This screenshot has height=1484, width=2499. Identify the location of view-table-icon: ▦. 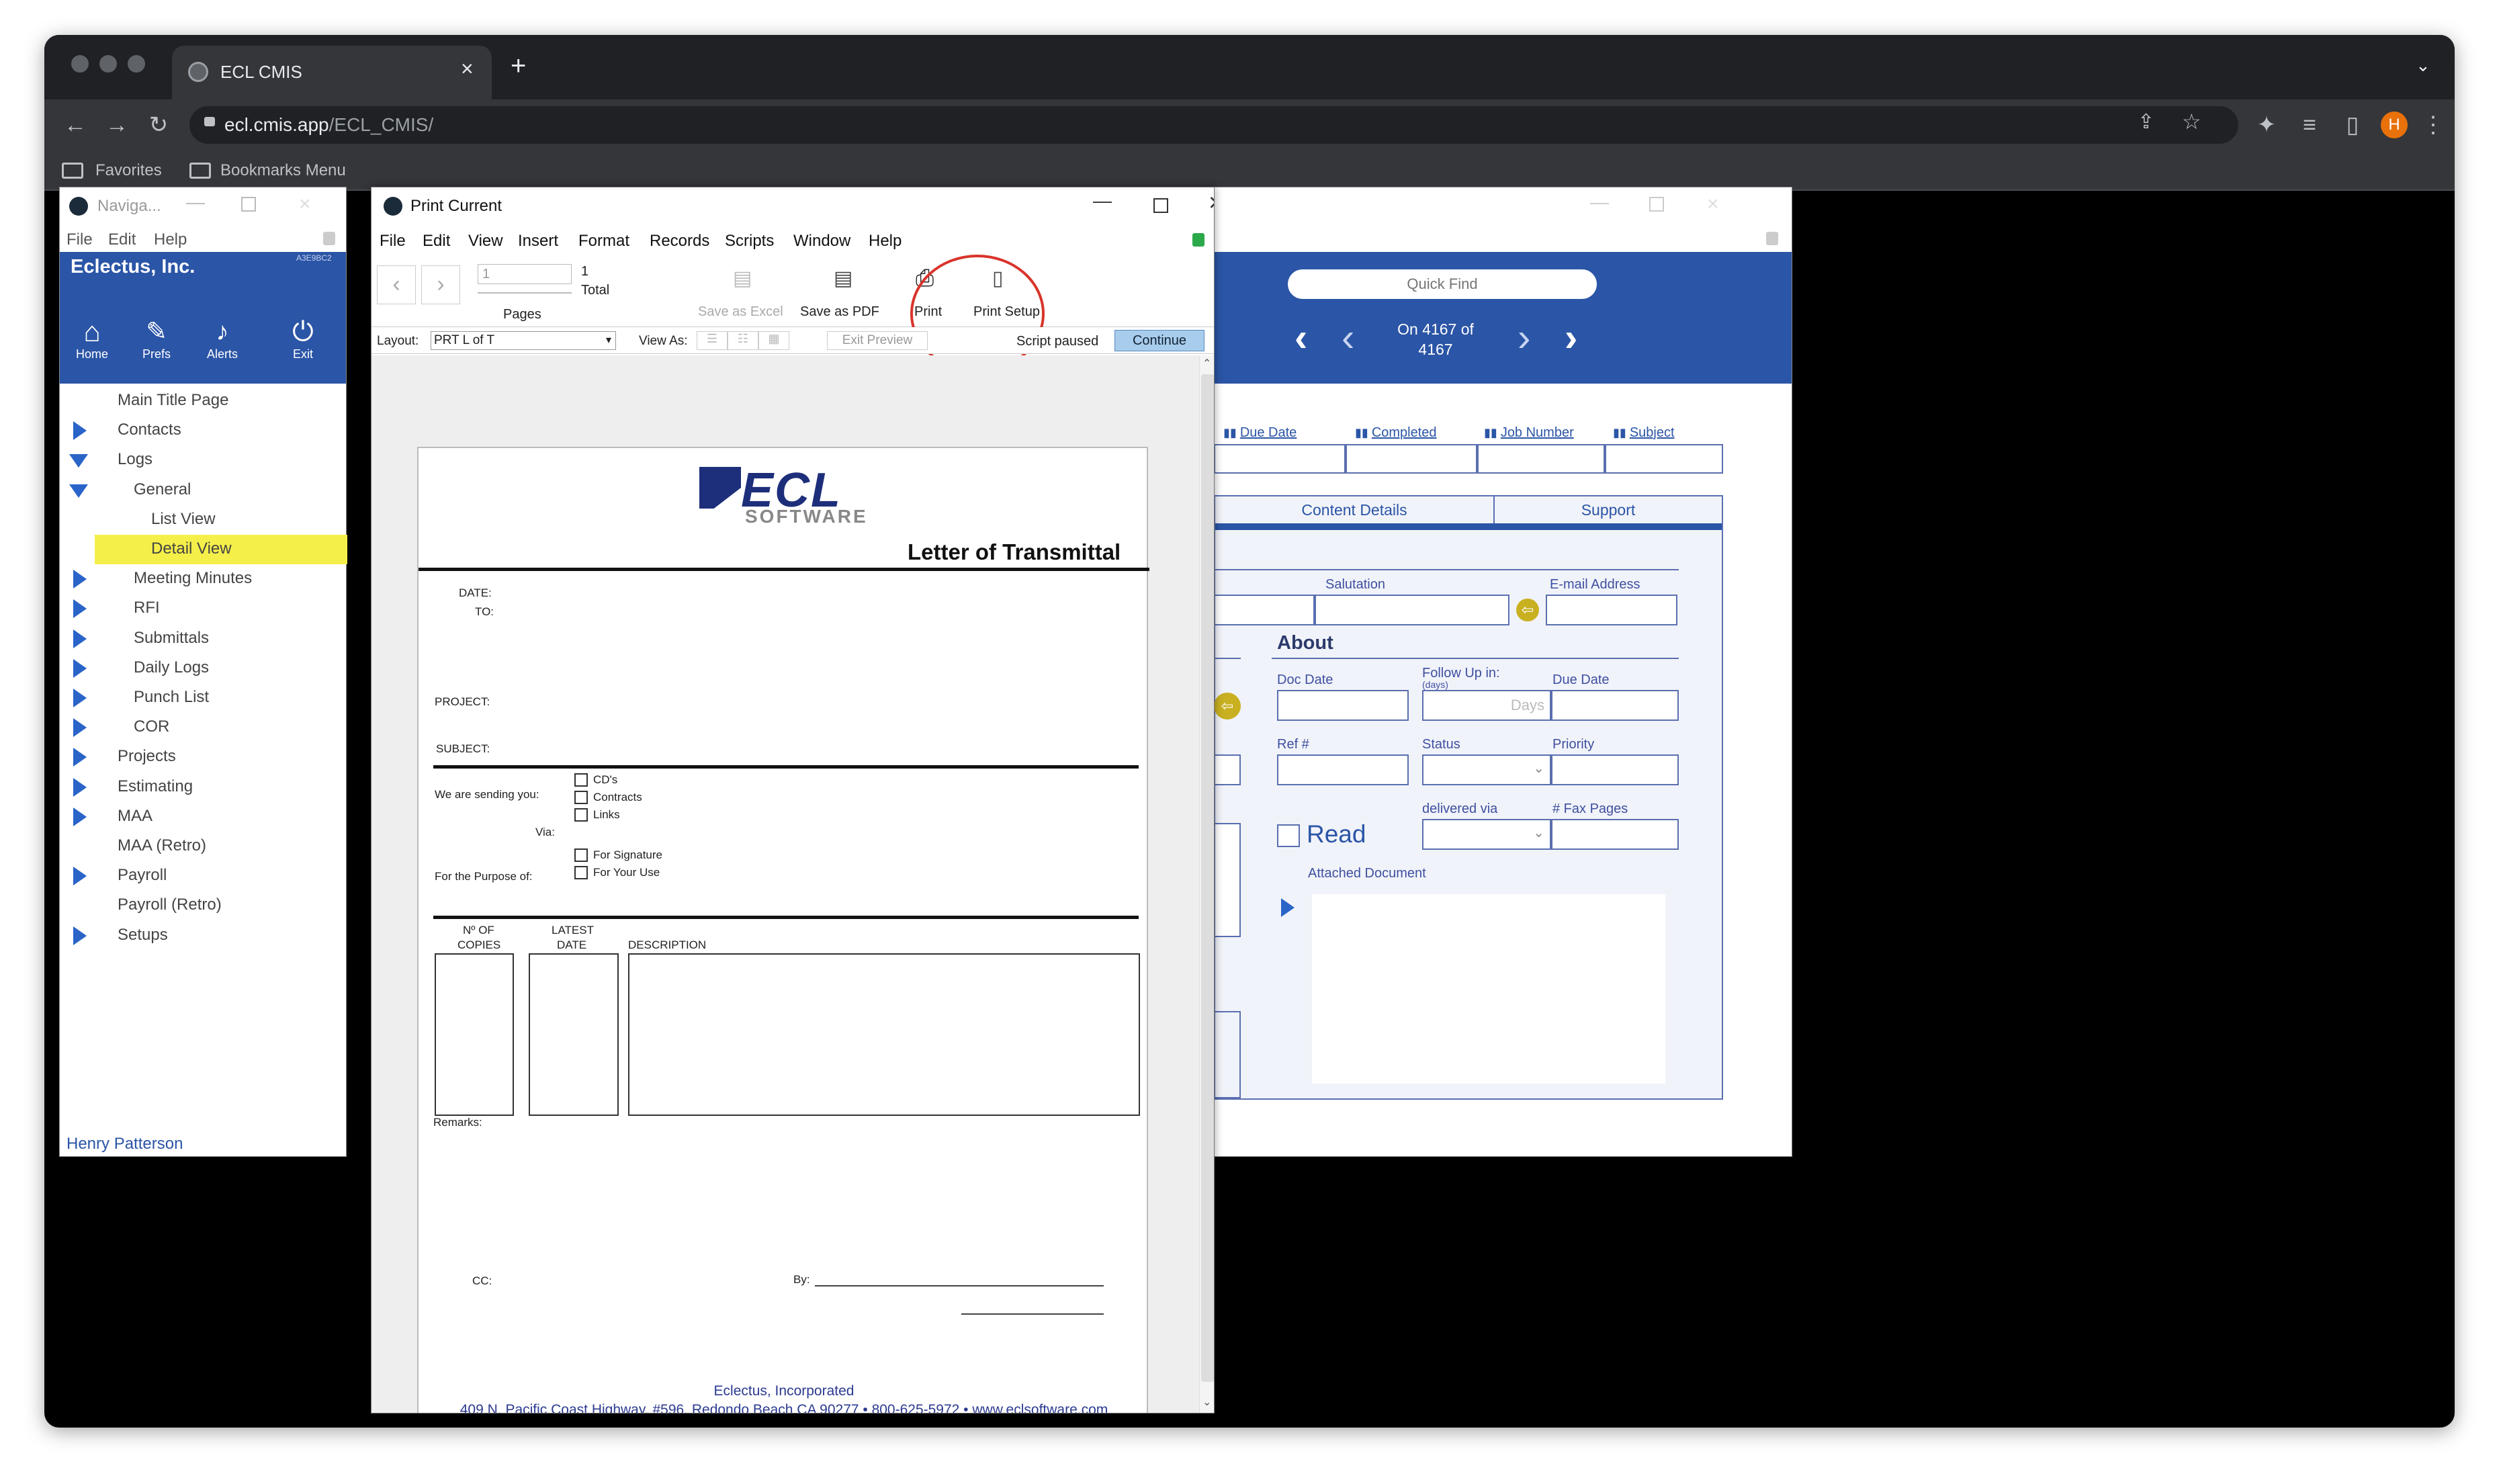
(774, 340).